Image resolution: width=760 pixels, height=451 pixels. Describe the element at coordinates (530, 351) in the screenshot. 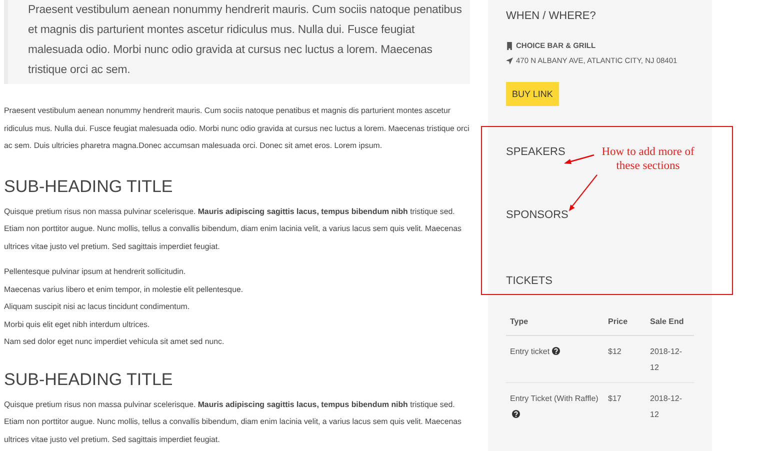

I see `table-cell: Entry ticket` at that location.